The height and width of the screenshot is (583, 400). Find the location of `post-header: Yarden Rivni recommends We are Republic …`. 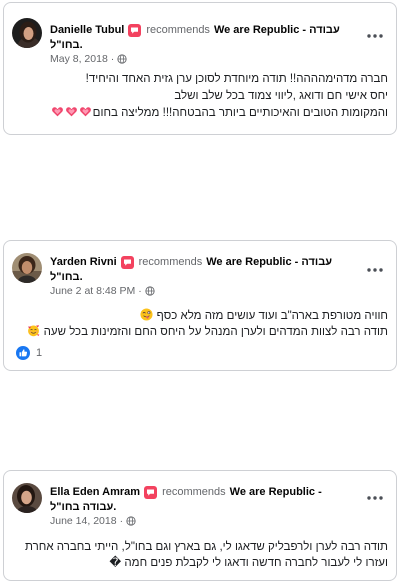

post-header: Yarden Rivni recommends We are Republic … is located at coordinates (201, 276).